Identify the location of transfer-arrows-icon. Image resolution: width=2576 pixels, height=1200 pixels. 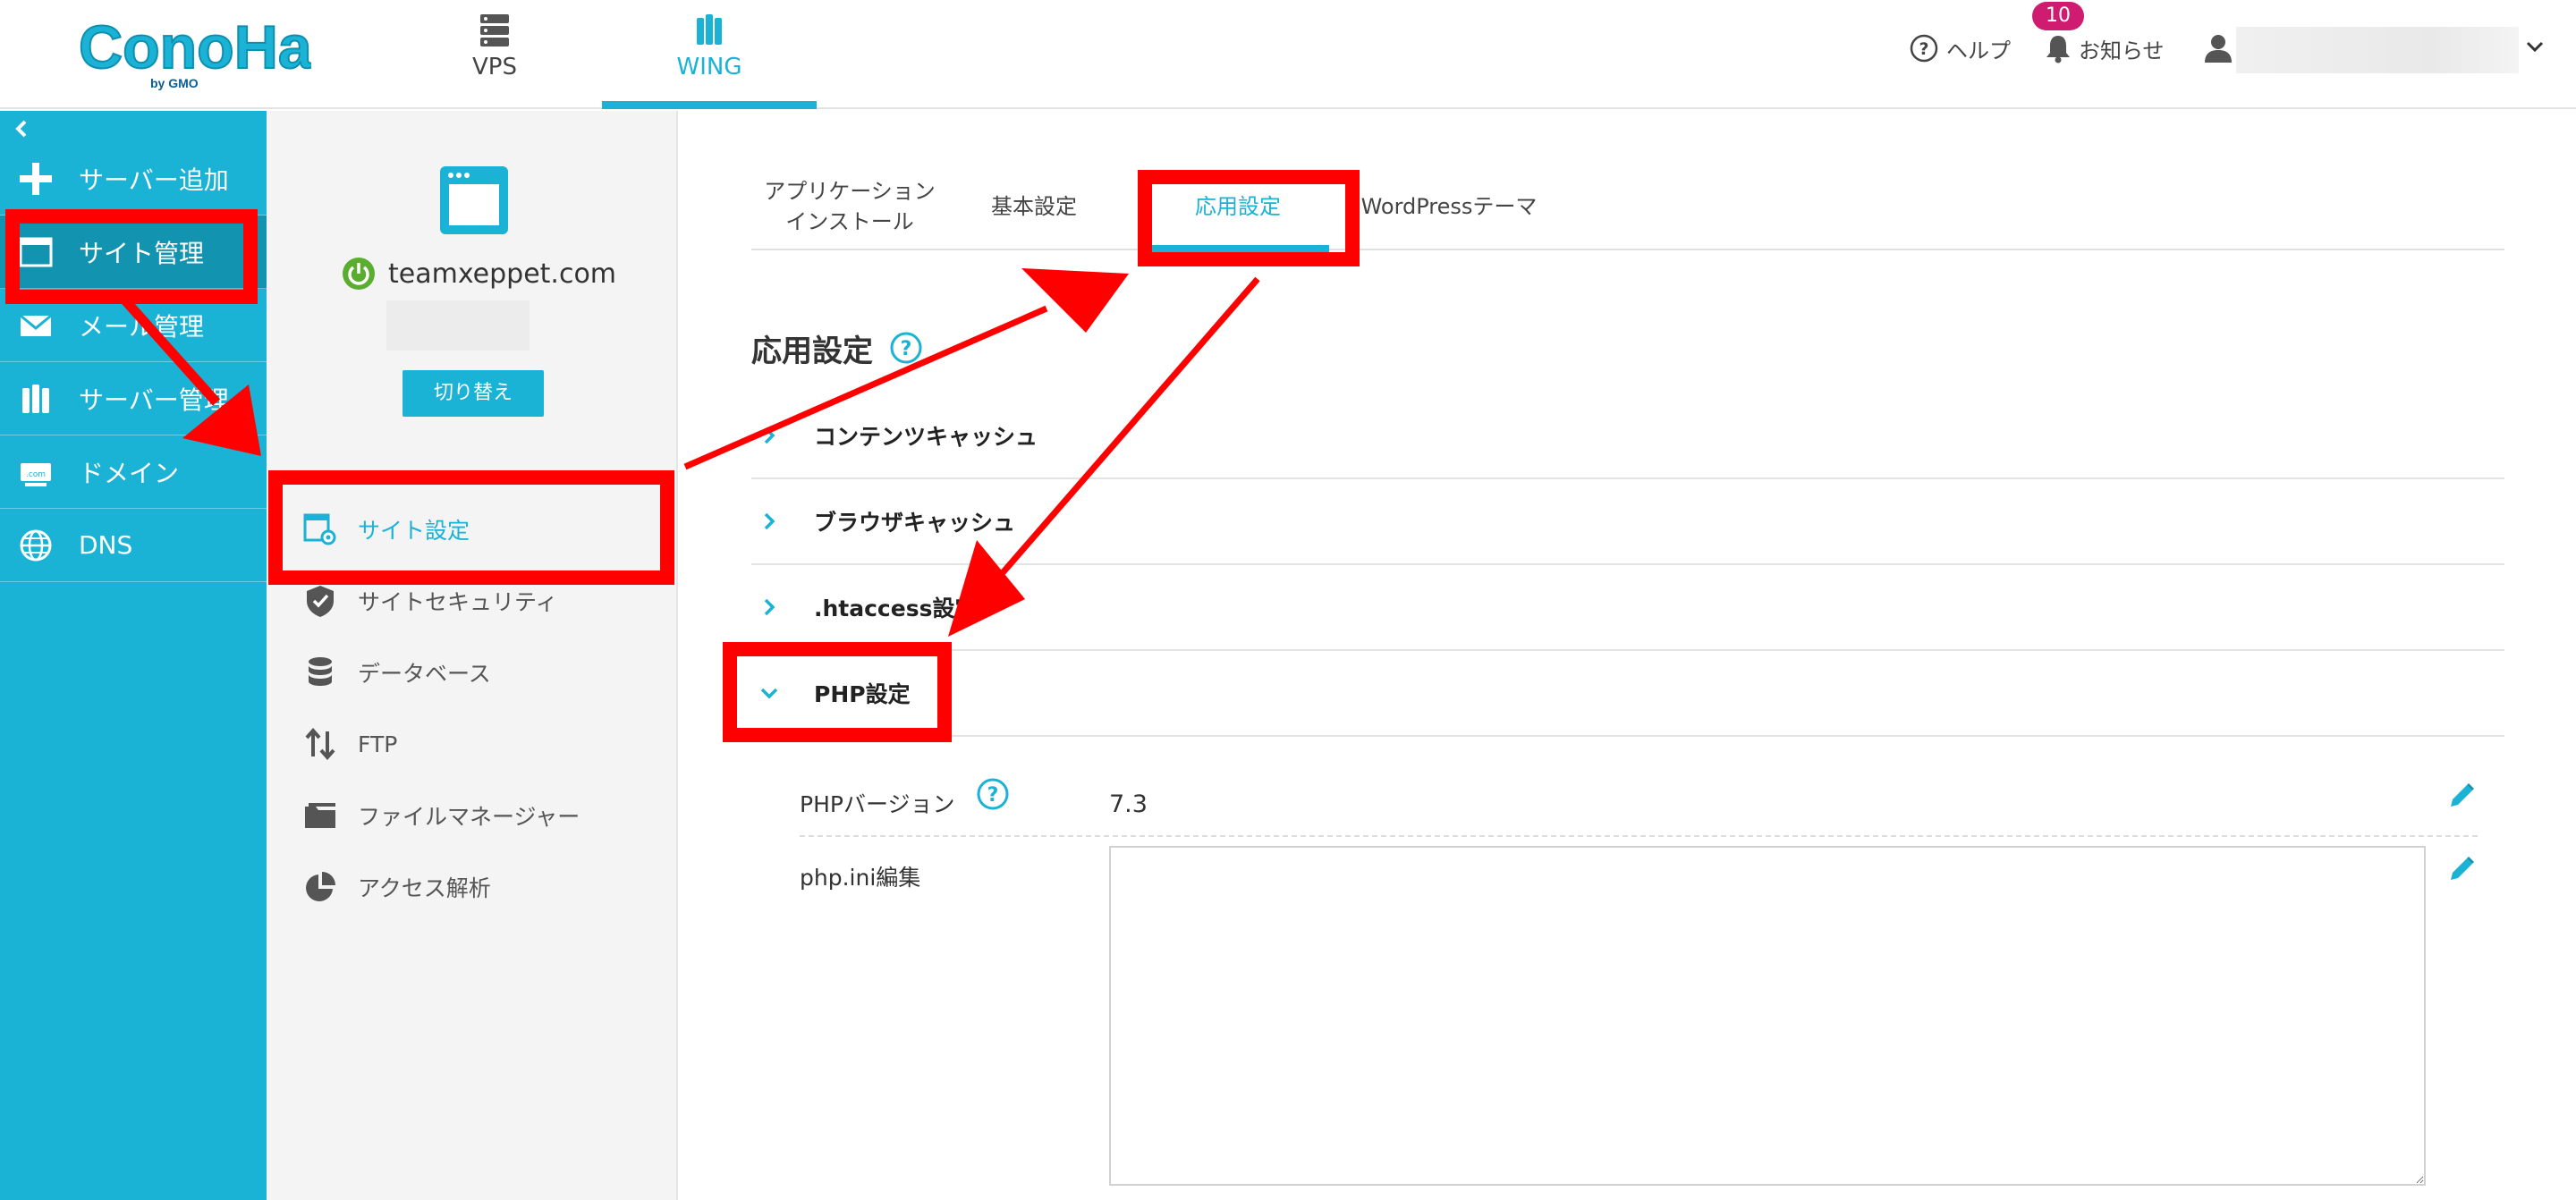
(320, 744).